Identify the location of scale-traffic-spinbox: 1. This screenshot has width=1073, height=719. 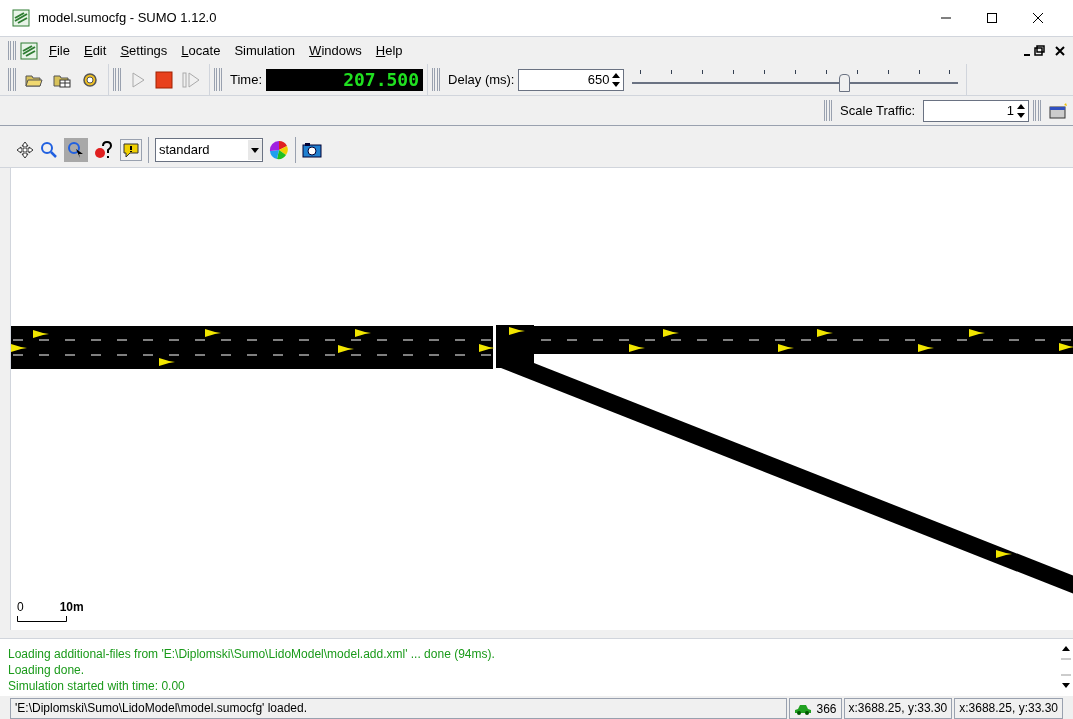
(976, 110).